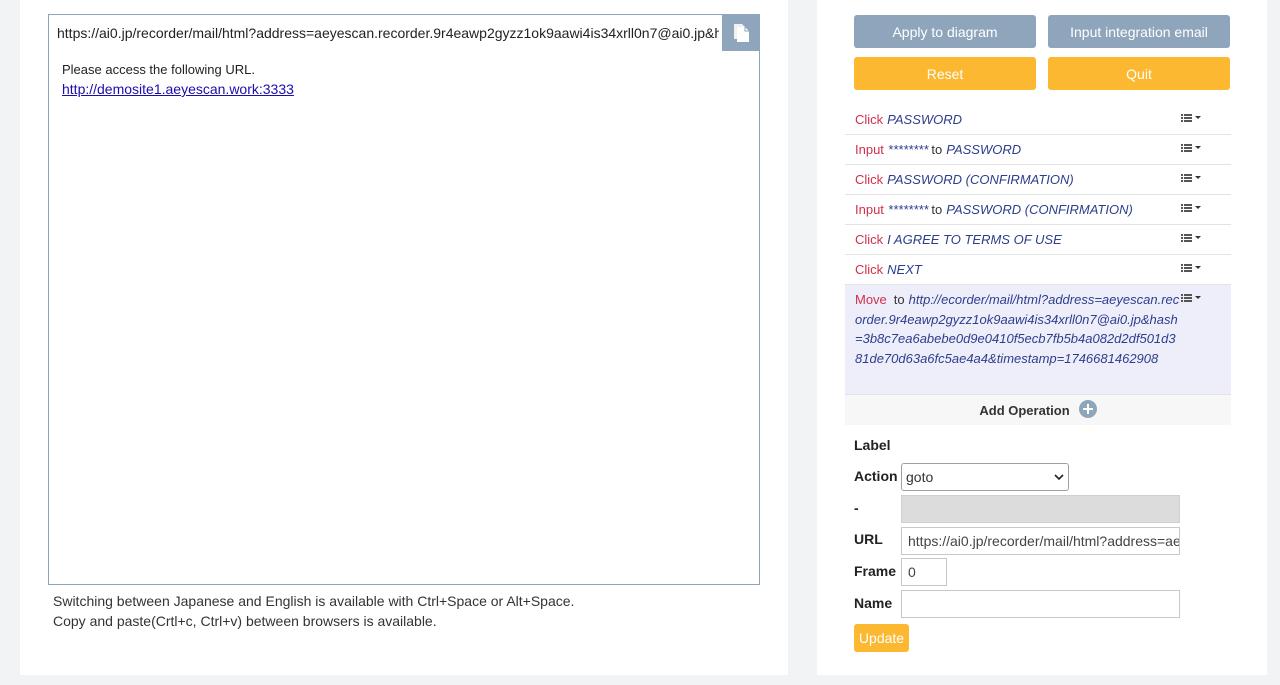  Describe the element at coordinates (876, 476) in the screenshot. I see `action-field-label: Action` at that location.